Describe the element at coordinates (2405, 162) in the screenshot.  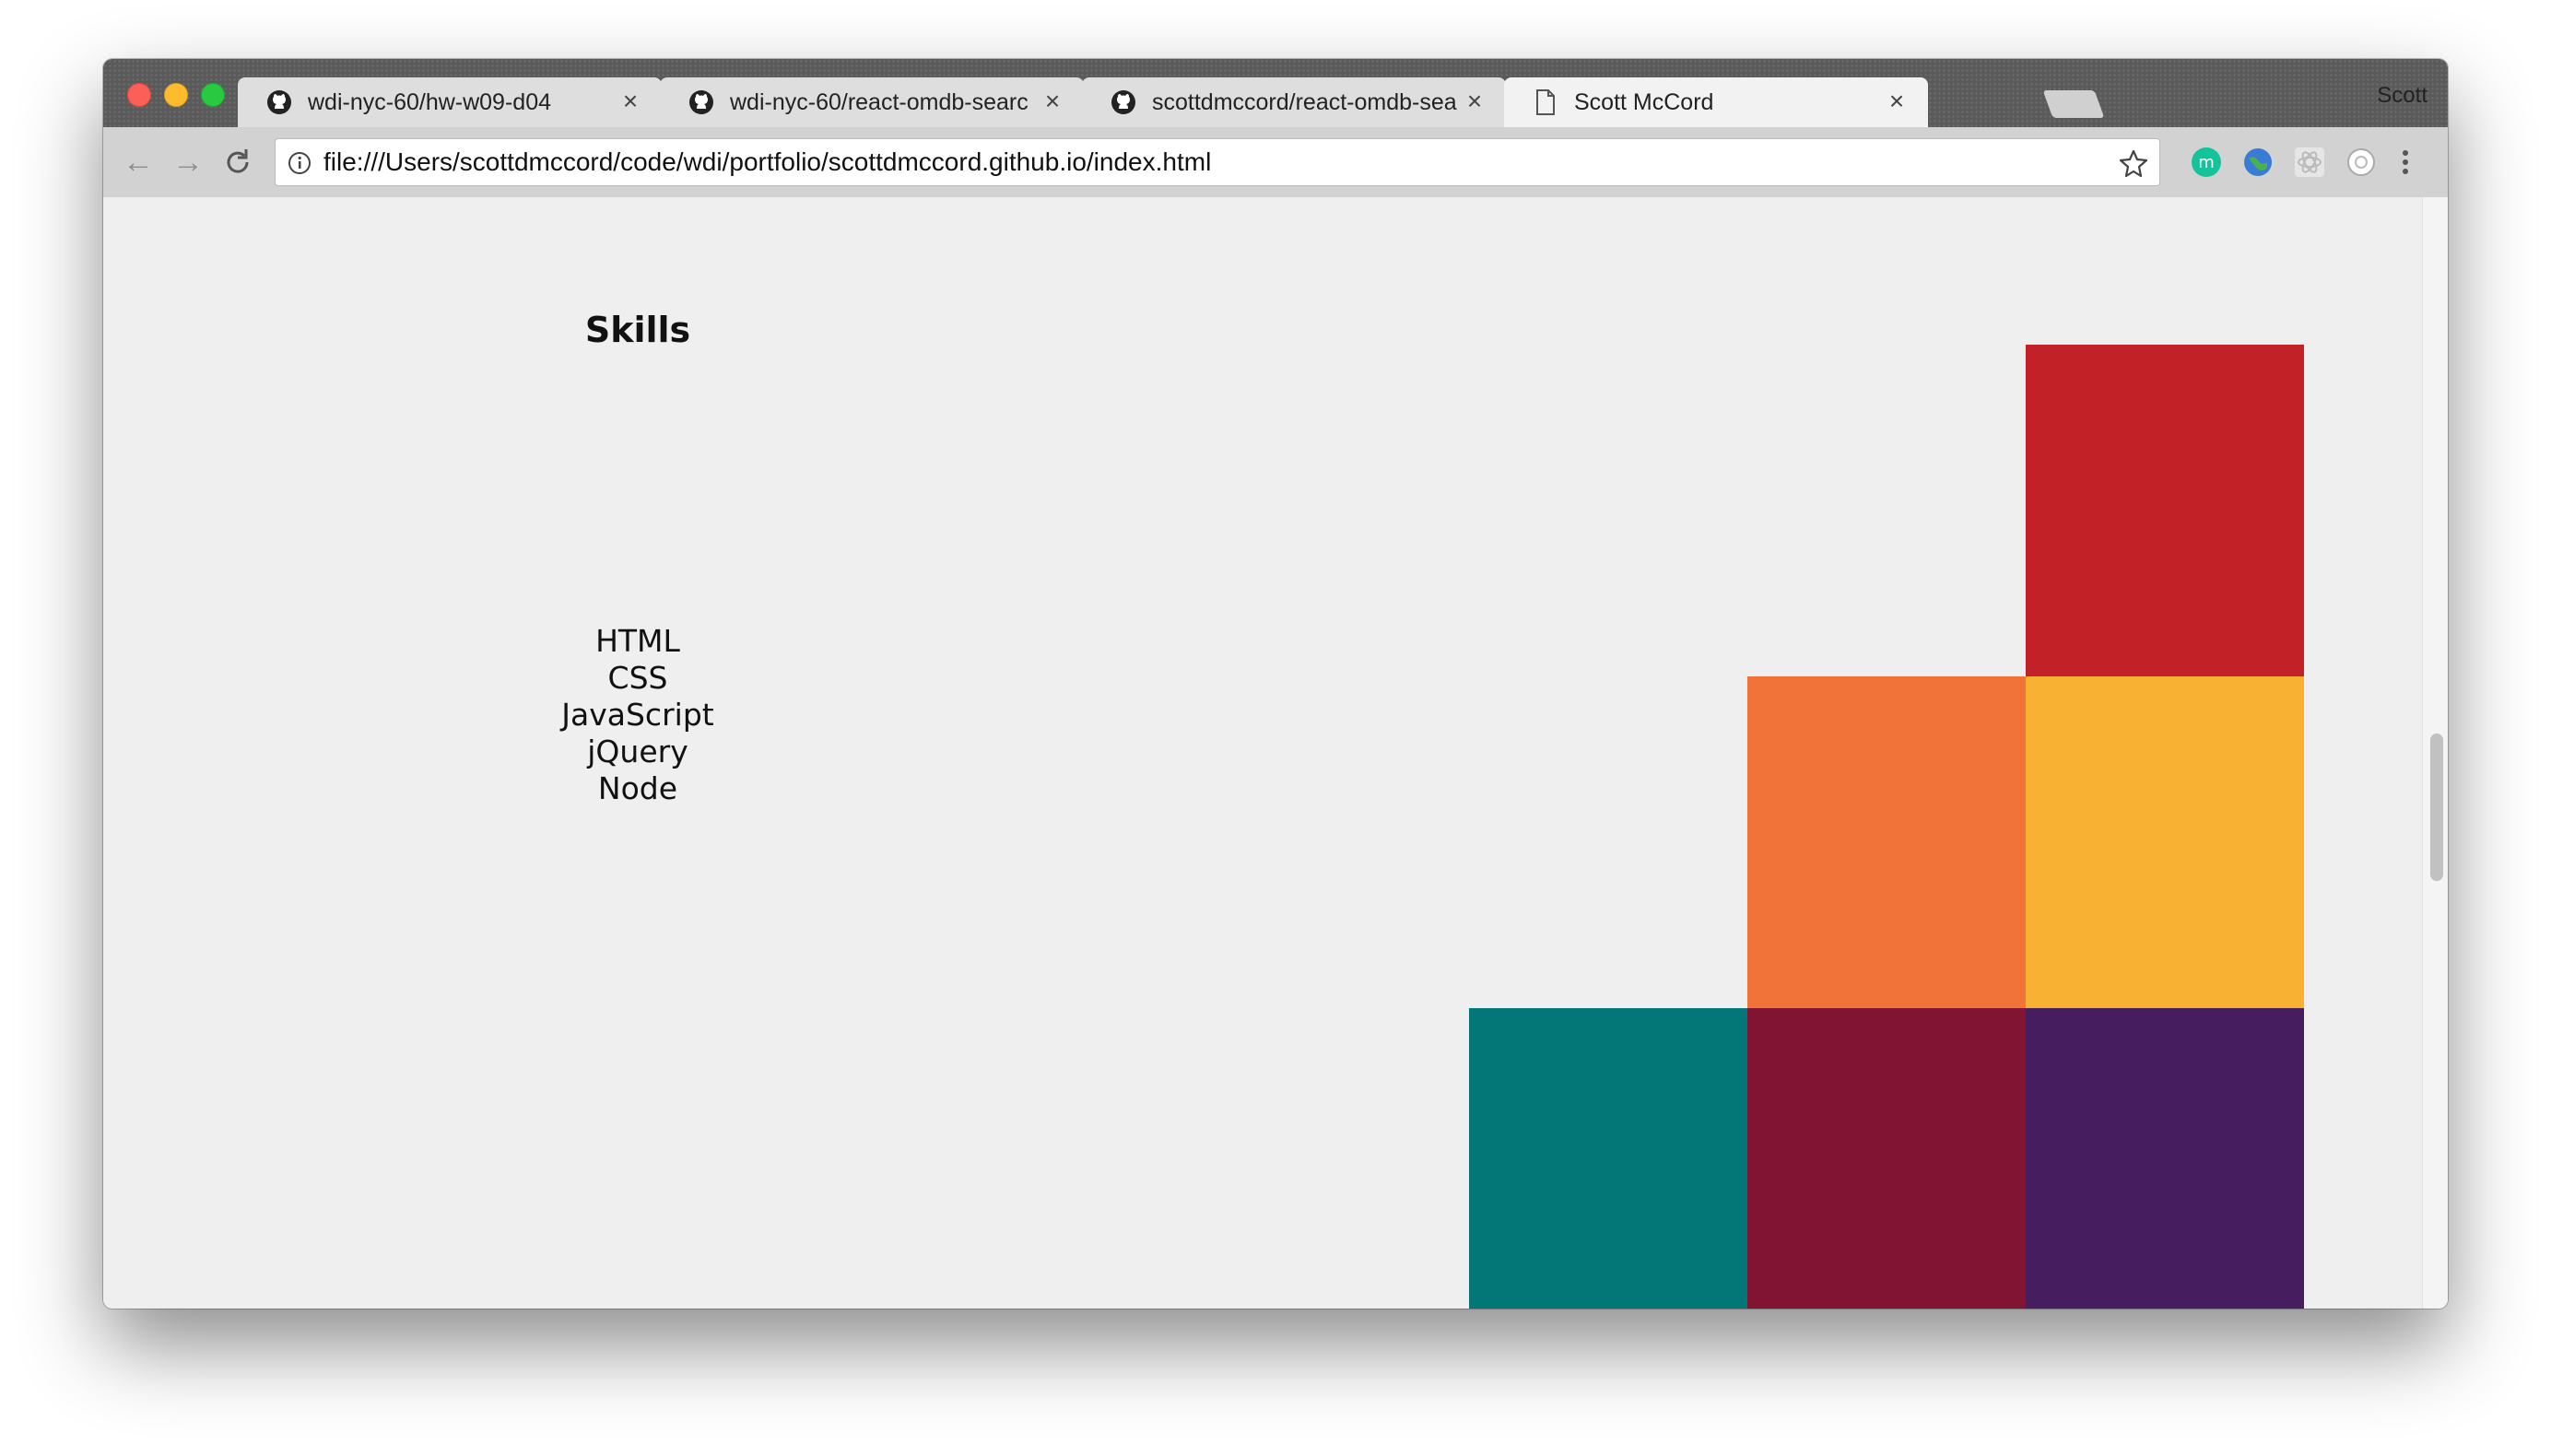
I see `menu-dots-icon` at that location.